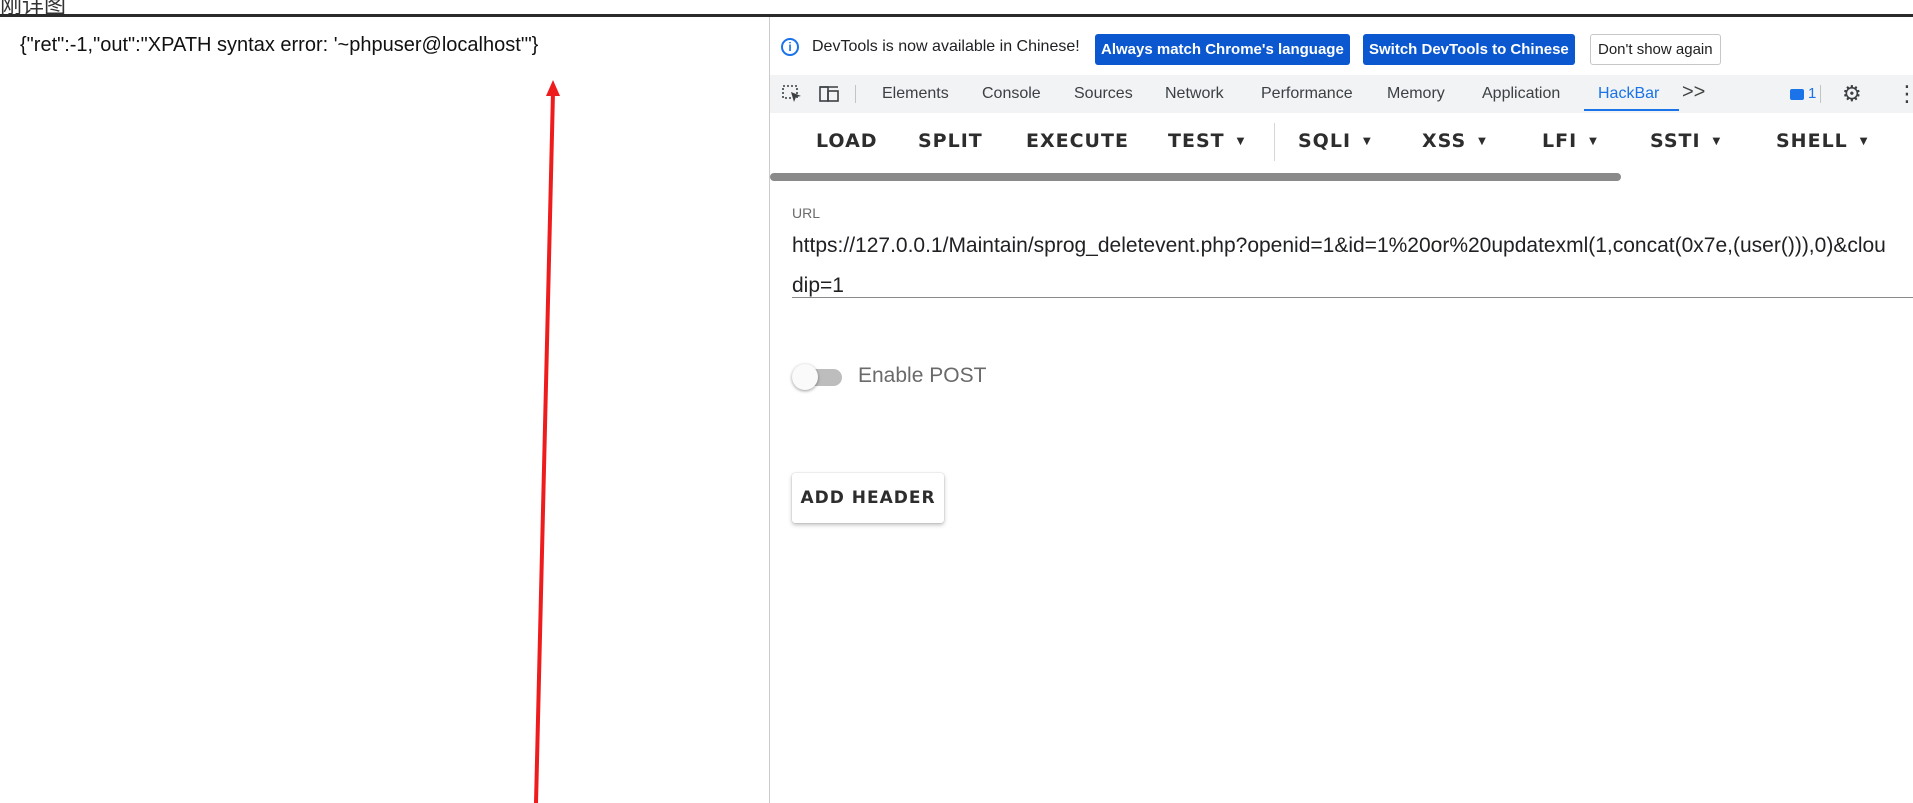 Image resolution: width=1913 pixels, height=803 pixels. What do you see at coordinates (922, 375) in the screenshot?
I see `enable-post-label: Enable POST` at bounding box center [922, 375].